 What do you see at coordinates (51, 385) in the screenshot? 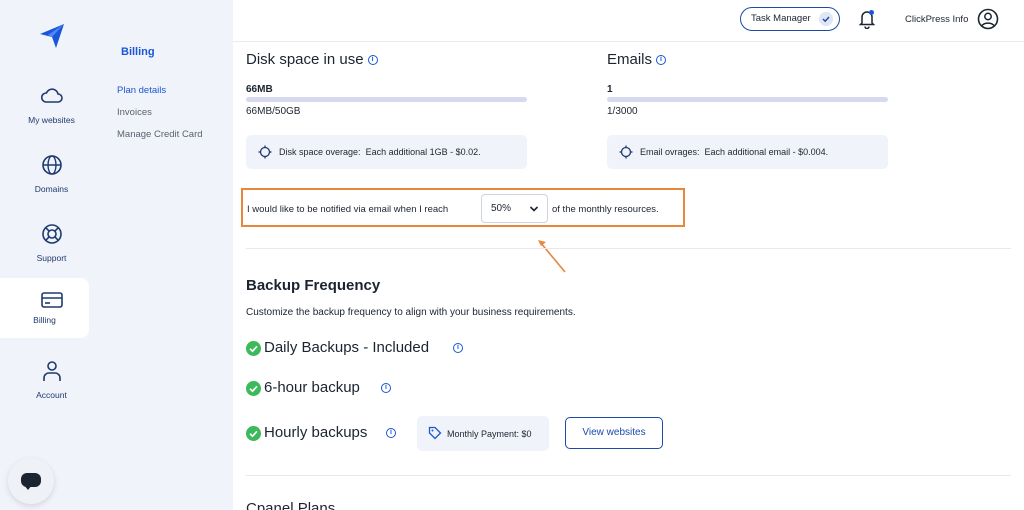
I see `rail-item-account: Account` at bounding box center [51, 385].